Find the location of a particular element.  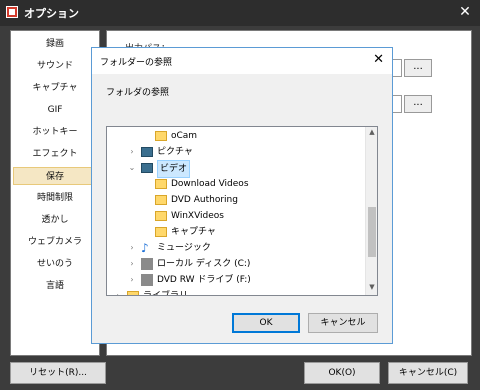

tree-item-label: ピクチャ is located at coordinates (175, 152).